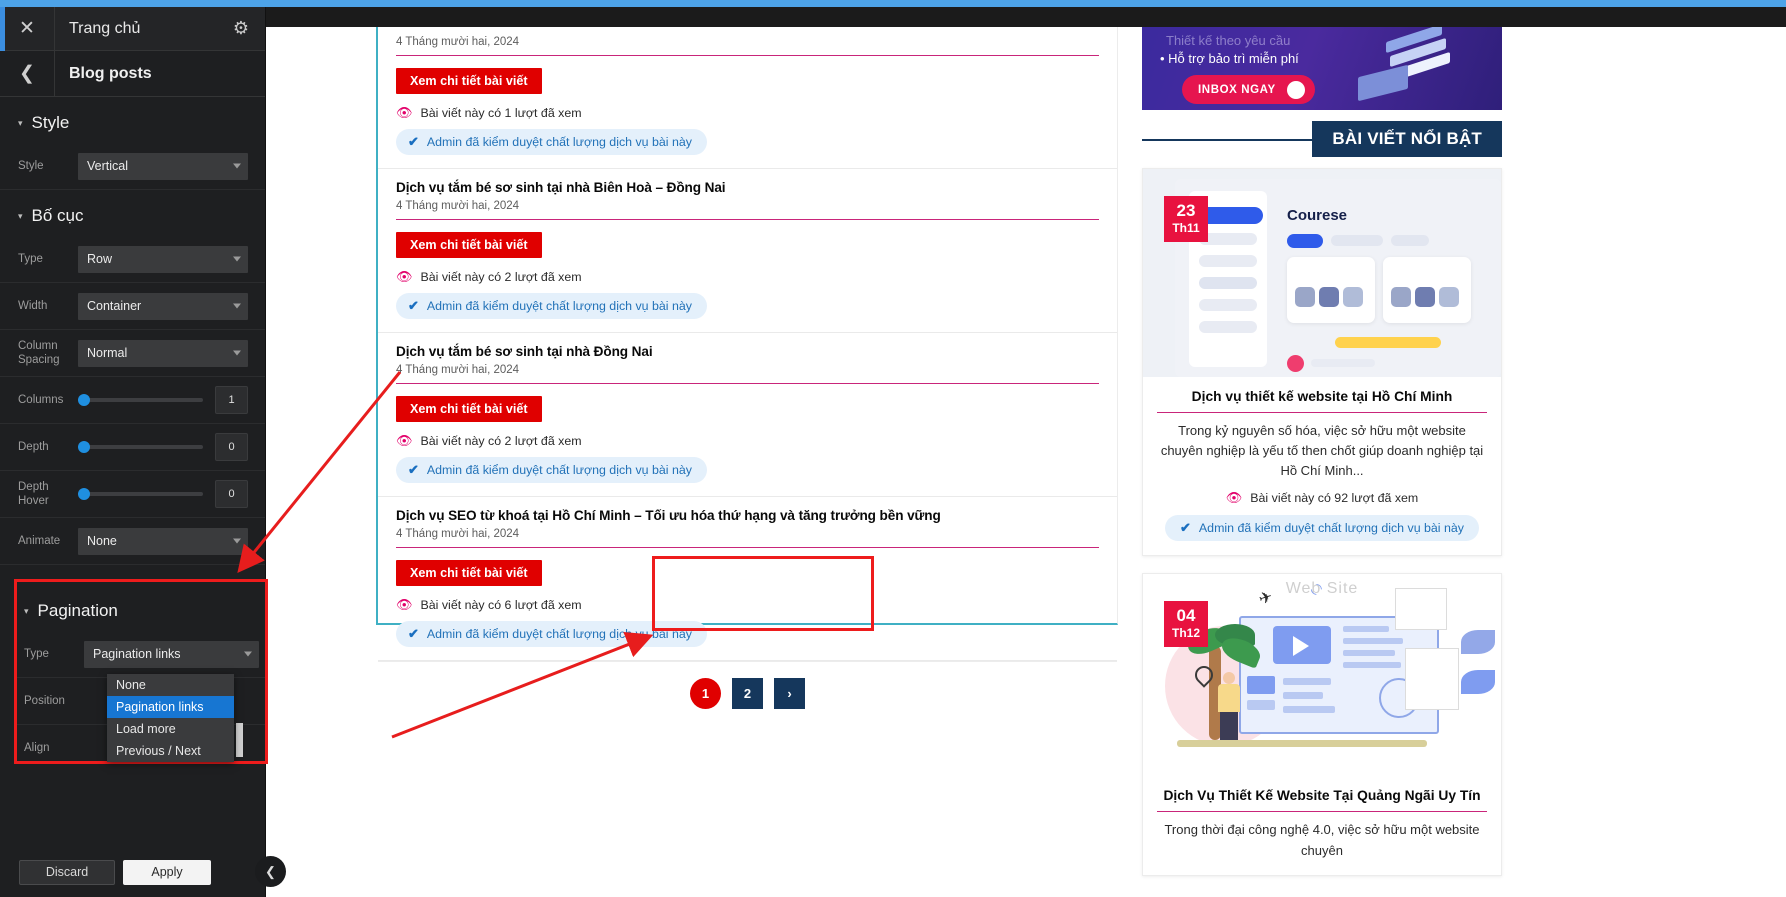  I want to click on editor-header: ✕ Trang chủ ⚙, so click(132, 29).